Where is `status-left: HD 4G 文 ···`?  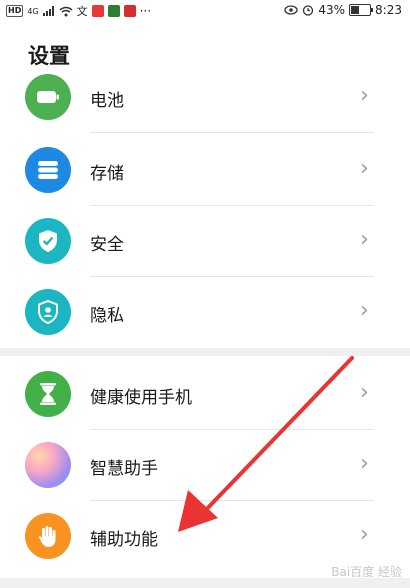
status-left: HD 4G 文 ··· is located at coordinates (78, 11).